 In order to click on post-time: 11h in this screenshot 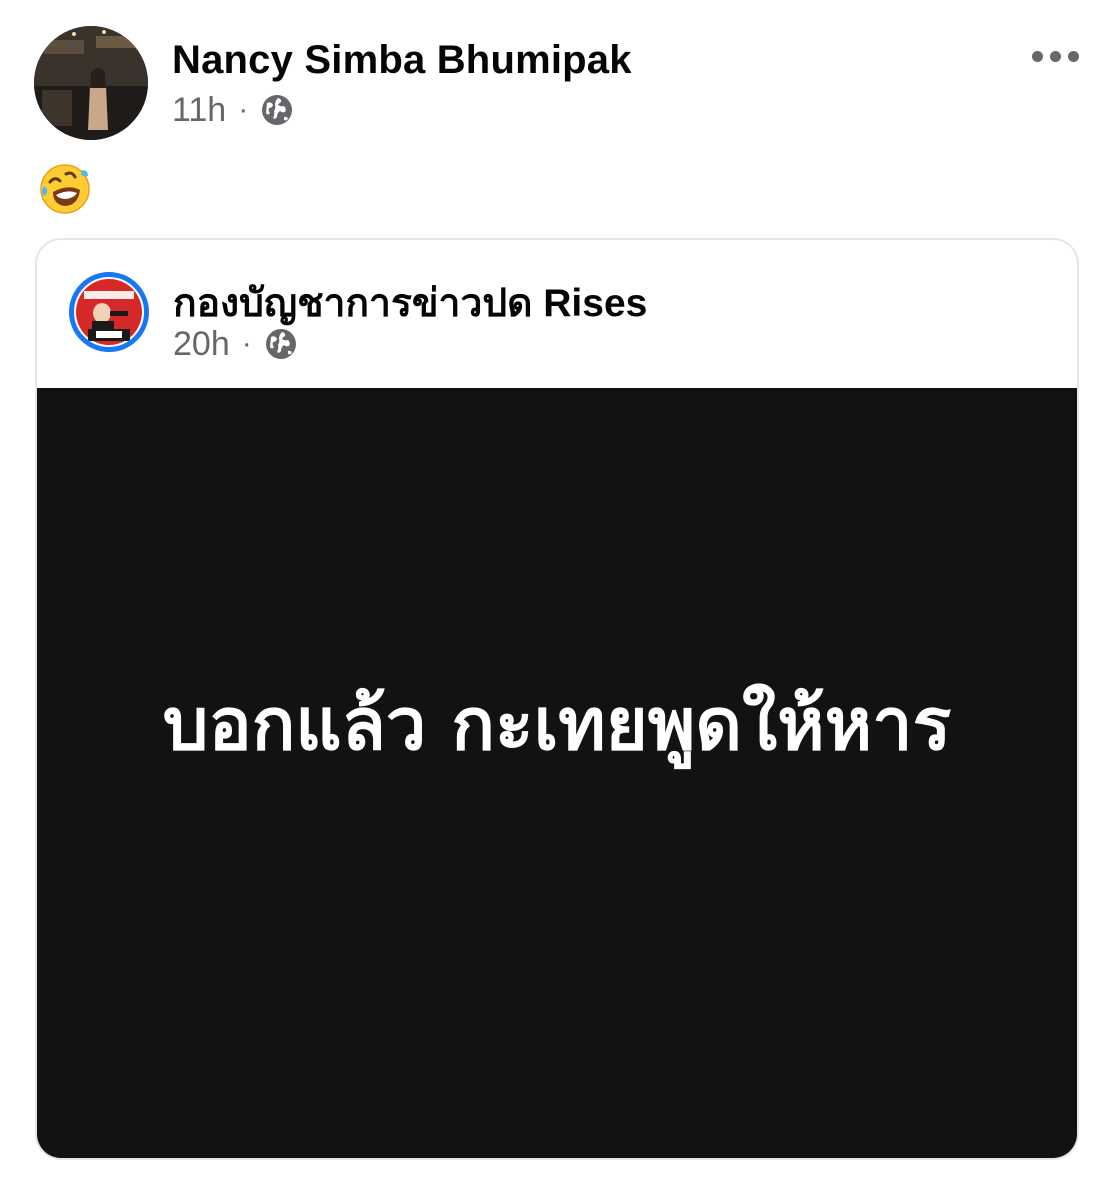, I will do `click(199, 110)`.